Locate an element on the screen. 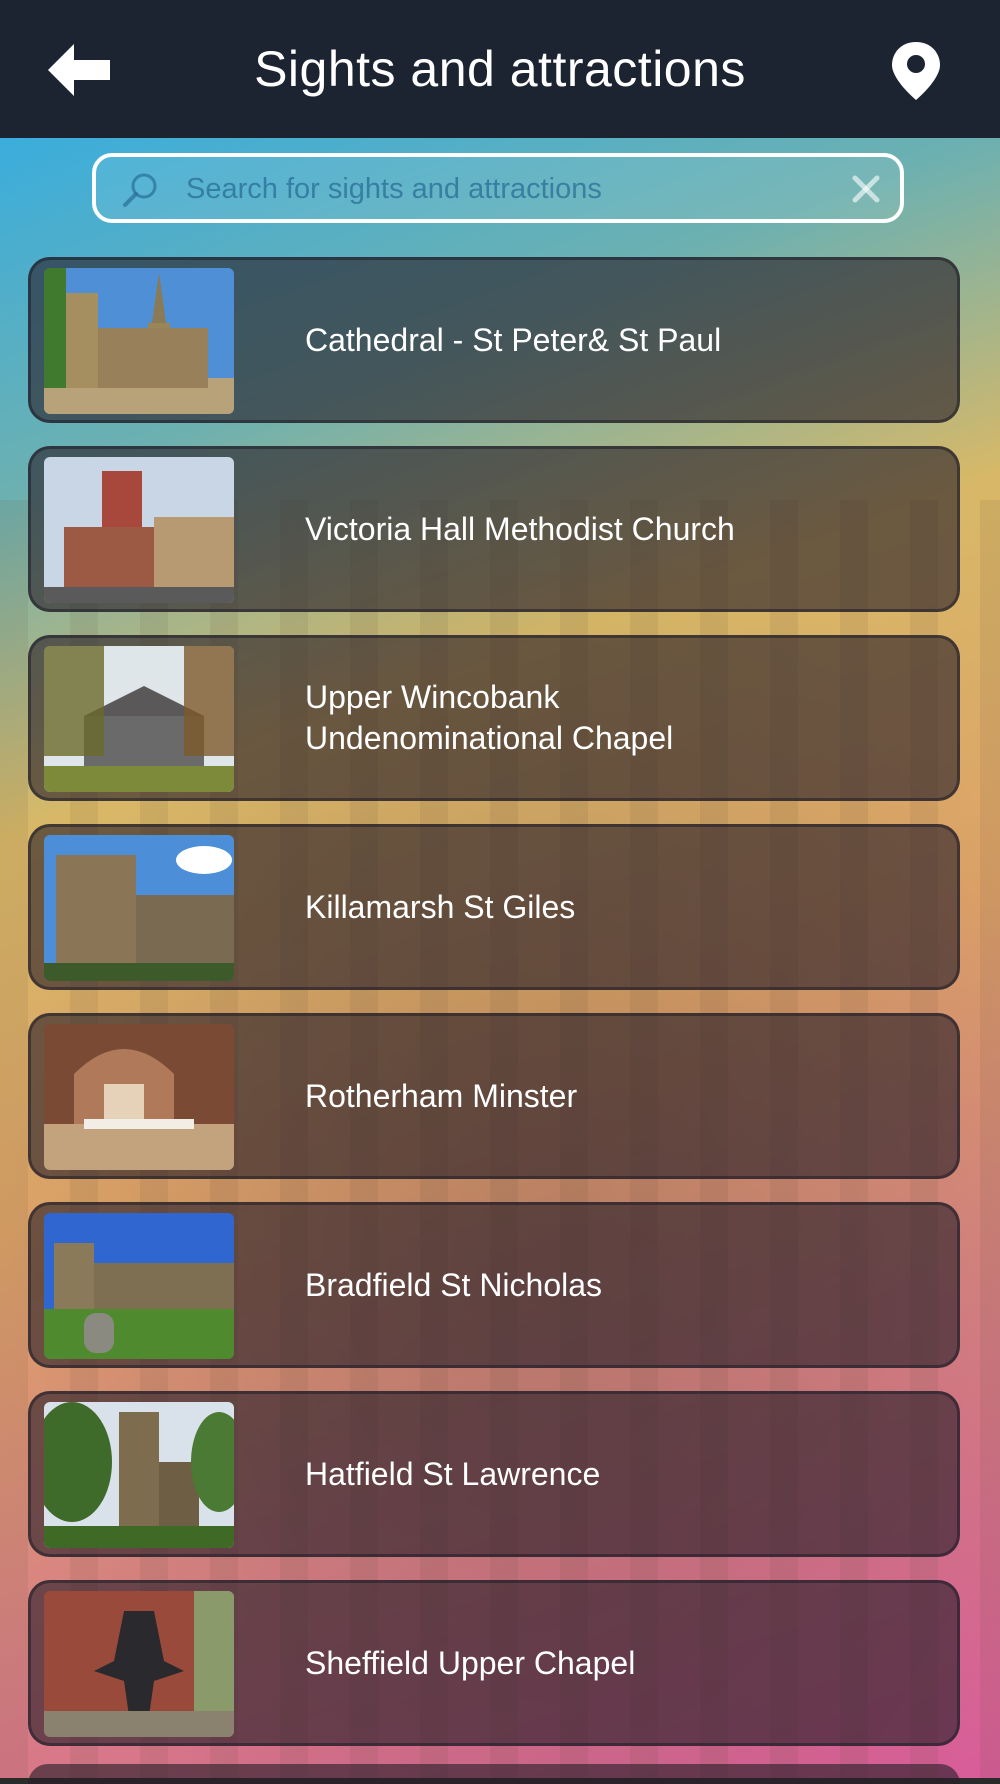  cathedral-photo is located at coordinates (139, 341).